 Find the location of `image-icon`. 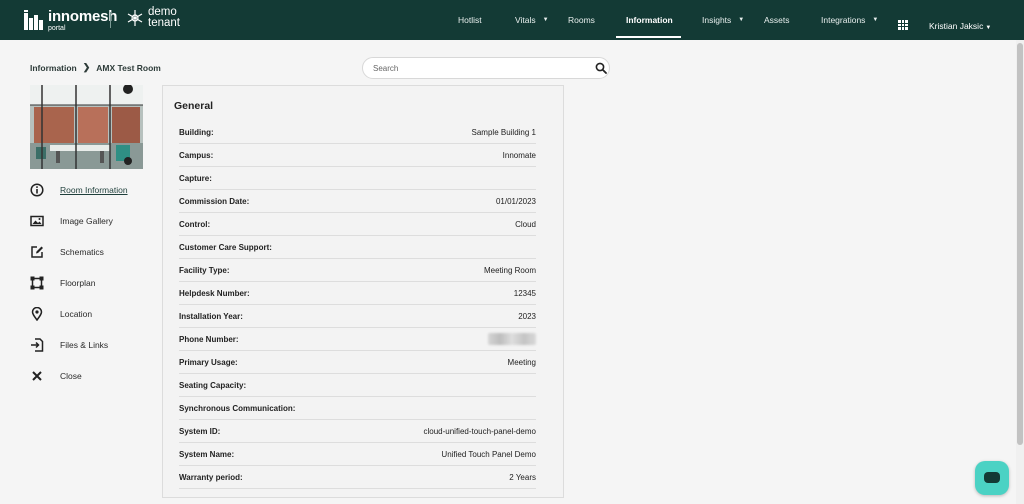

image-icon is located at coordinates (37, 221).